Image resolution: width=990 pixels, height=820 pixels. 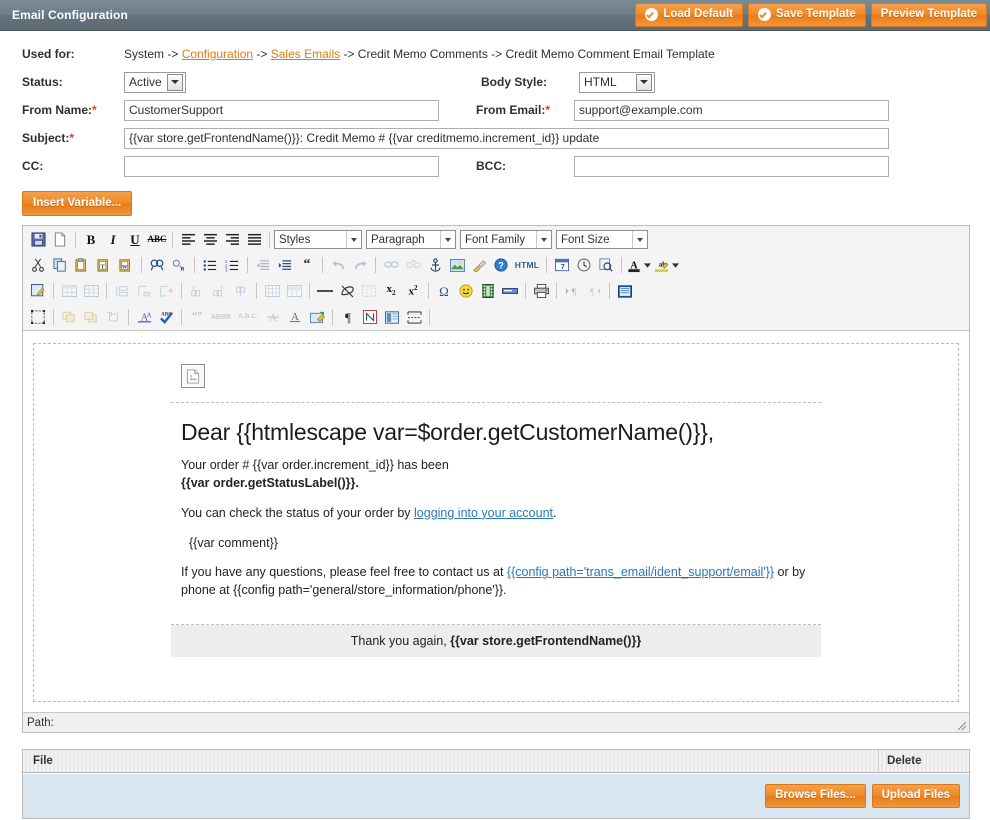 What do you see at coordinates (157, 265) in the screenshot?
I see `find-icon` at bounding box center [157, 265].